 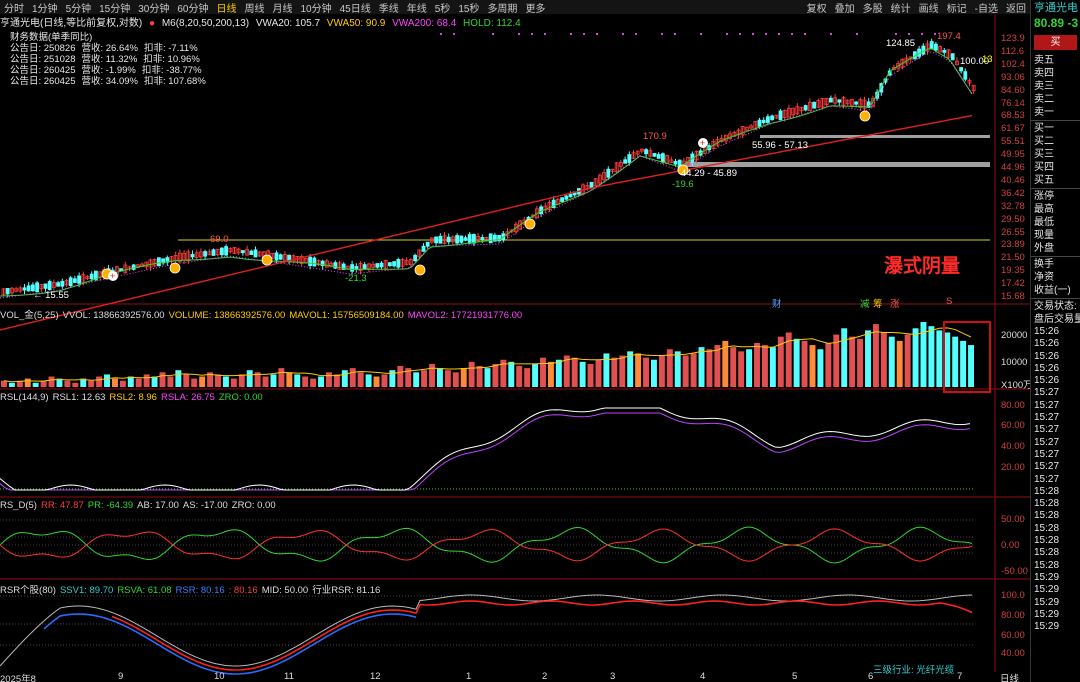 What do you see at coordinates (1047, 565) in the screenshot?
I see `time-item: 15:28` at bounding box center [1047, 565].